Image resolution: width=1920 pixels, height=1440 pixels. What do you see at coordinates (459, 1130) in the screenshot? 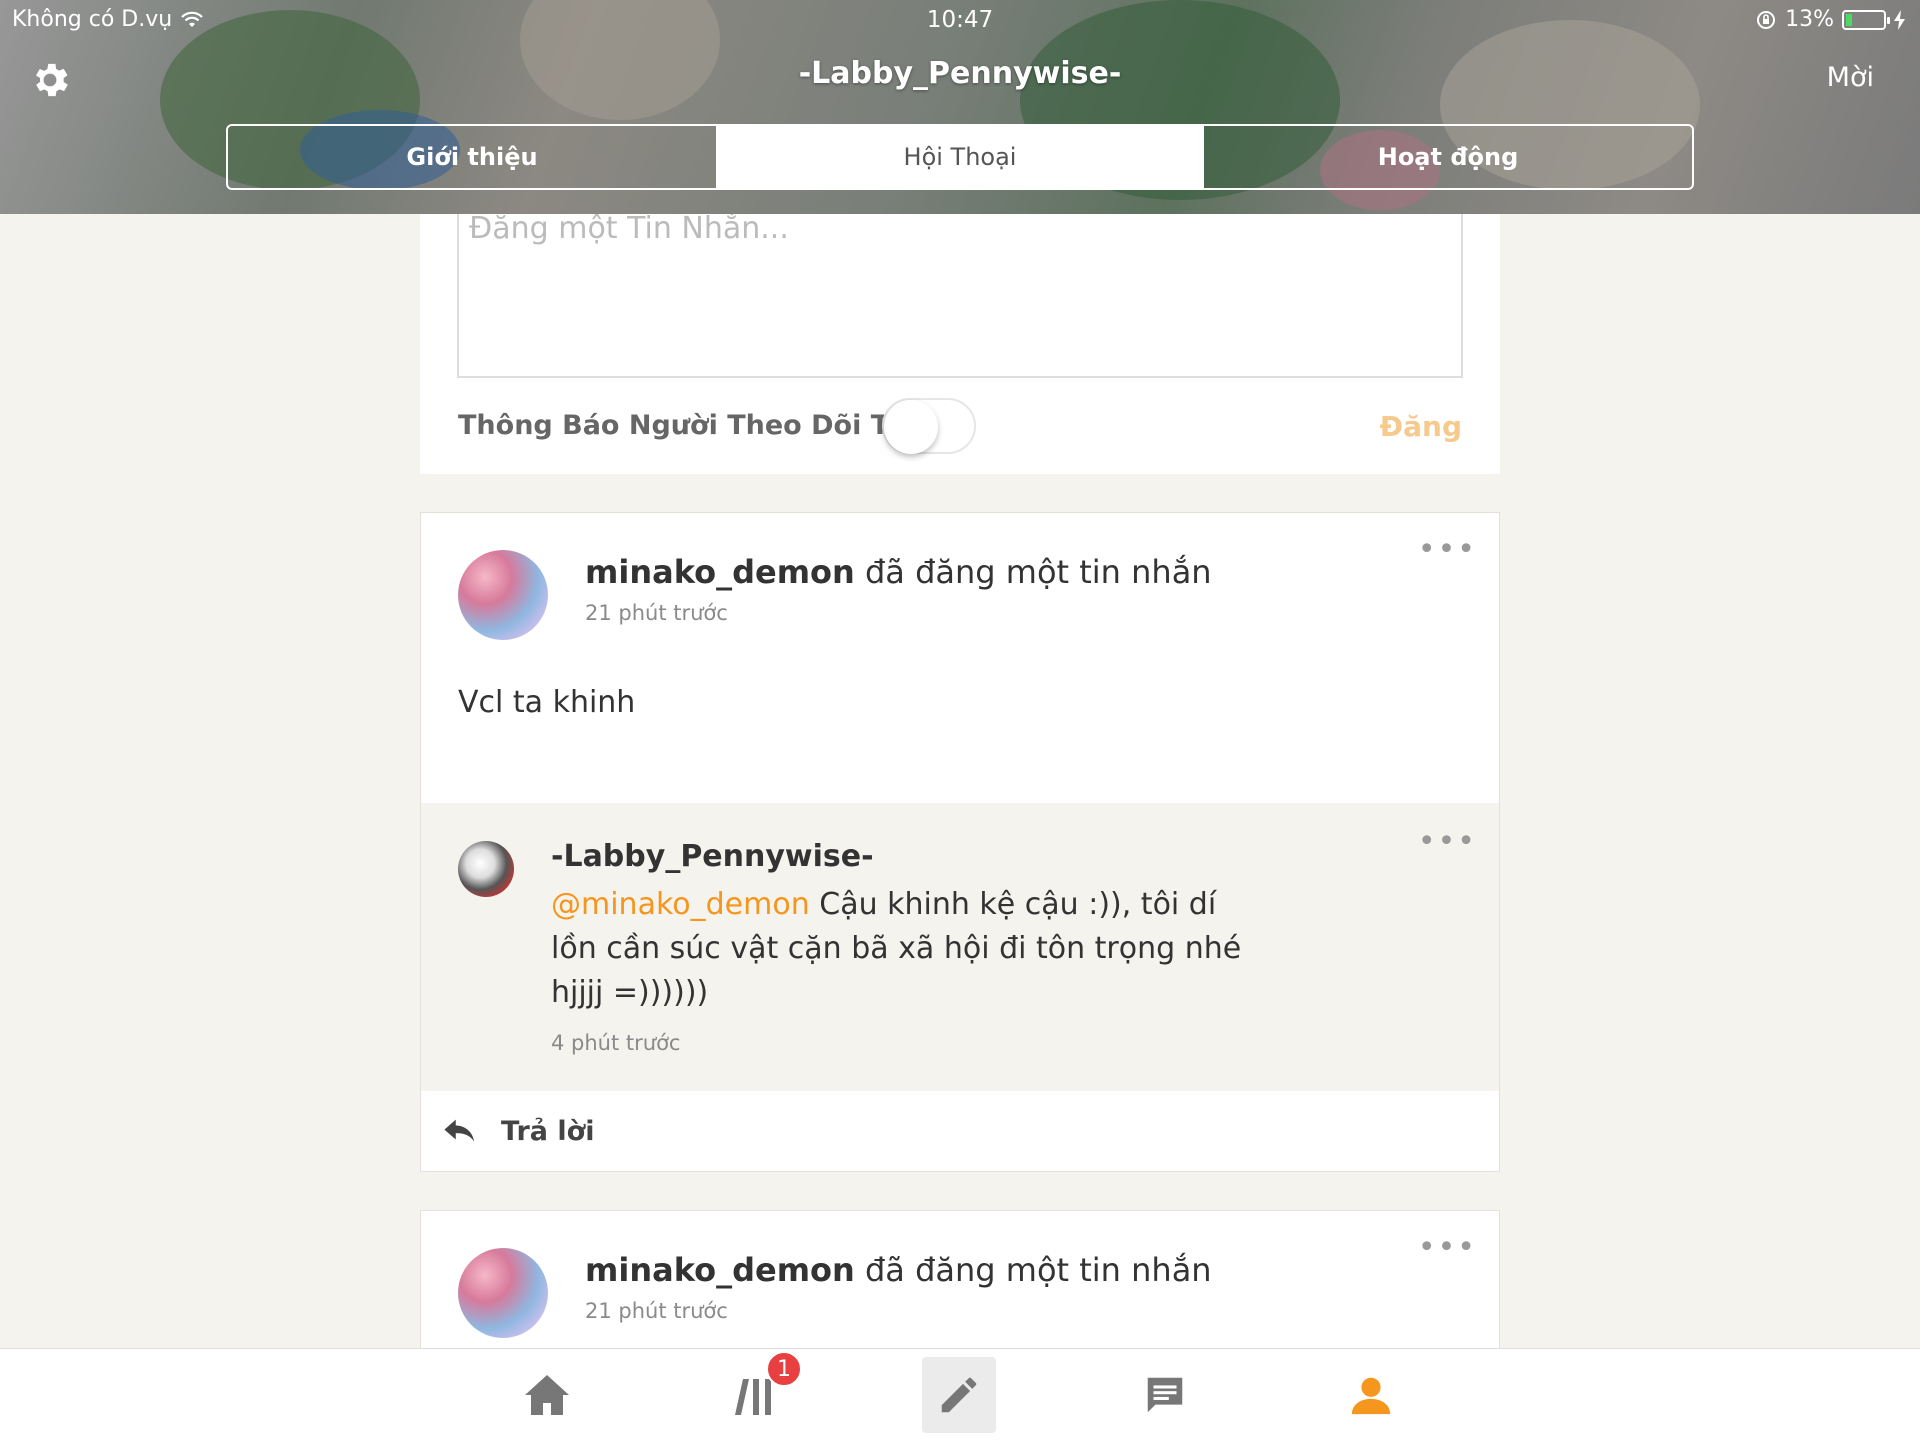
I see `reply-arrow-icon` at bounding box center [459, 1130].